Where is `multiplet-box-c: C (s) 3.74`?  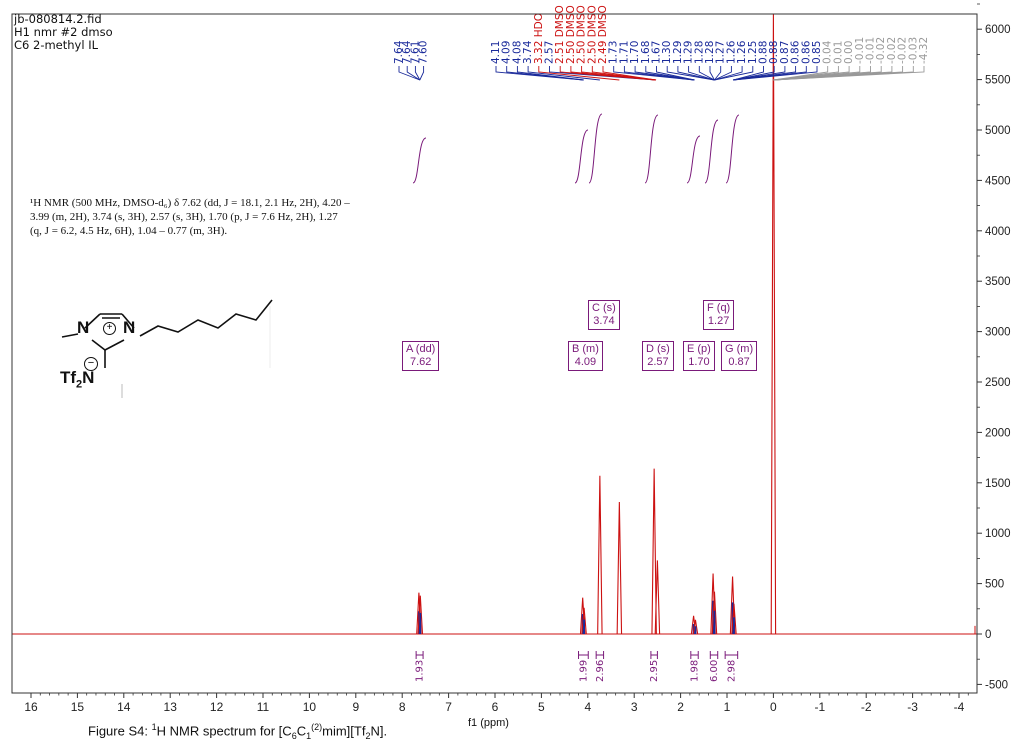 multiplet-box-c: C (s) 3.74 is located at coordinates (604, 315).